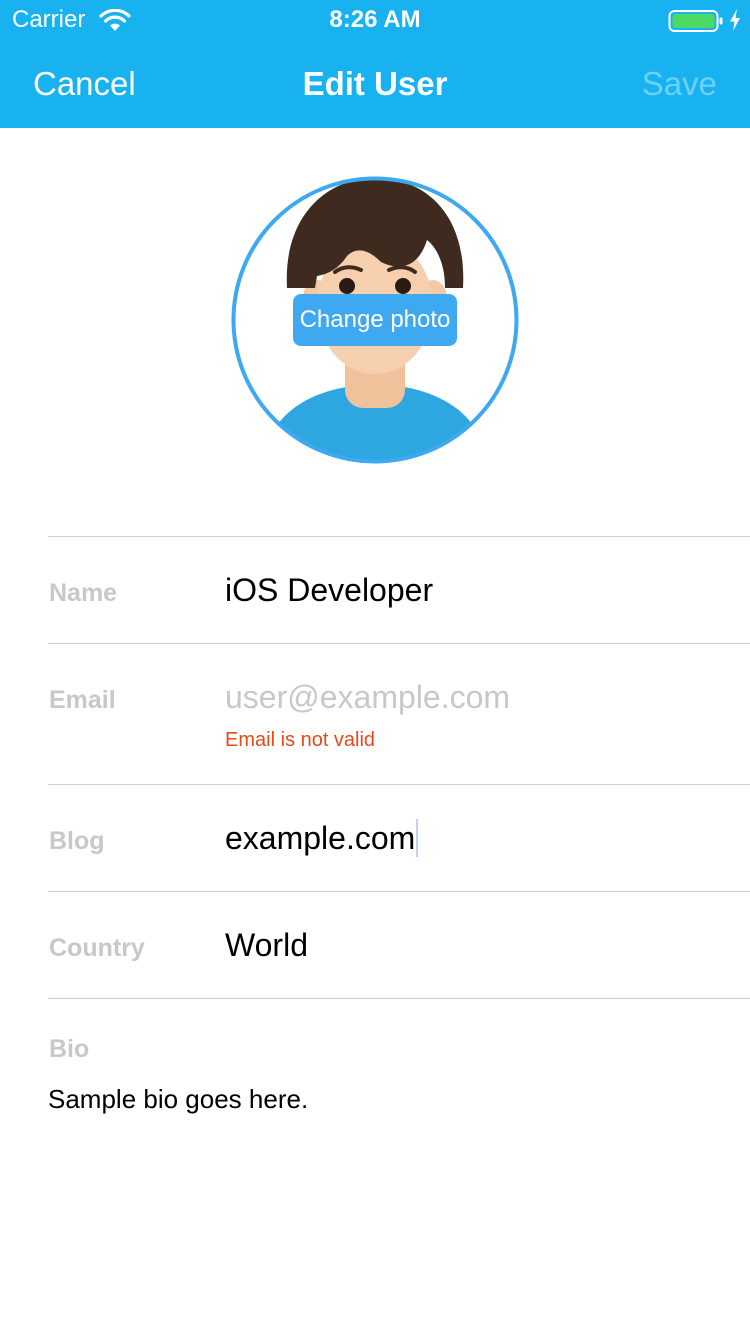 This screenshot has height=1334, width=750. Describe the element at coordinates (97, 948) in the screenshot. I see `country-label: Country` at that location.